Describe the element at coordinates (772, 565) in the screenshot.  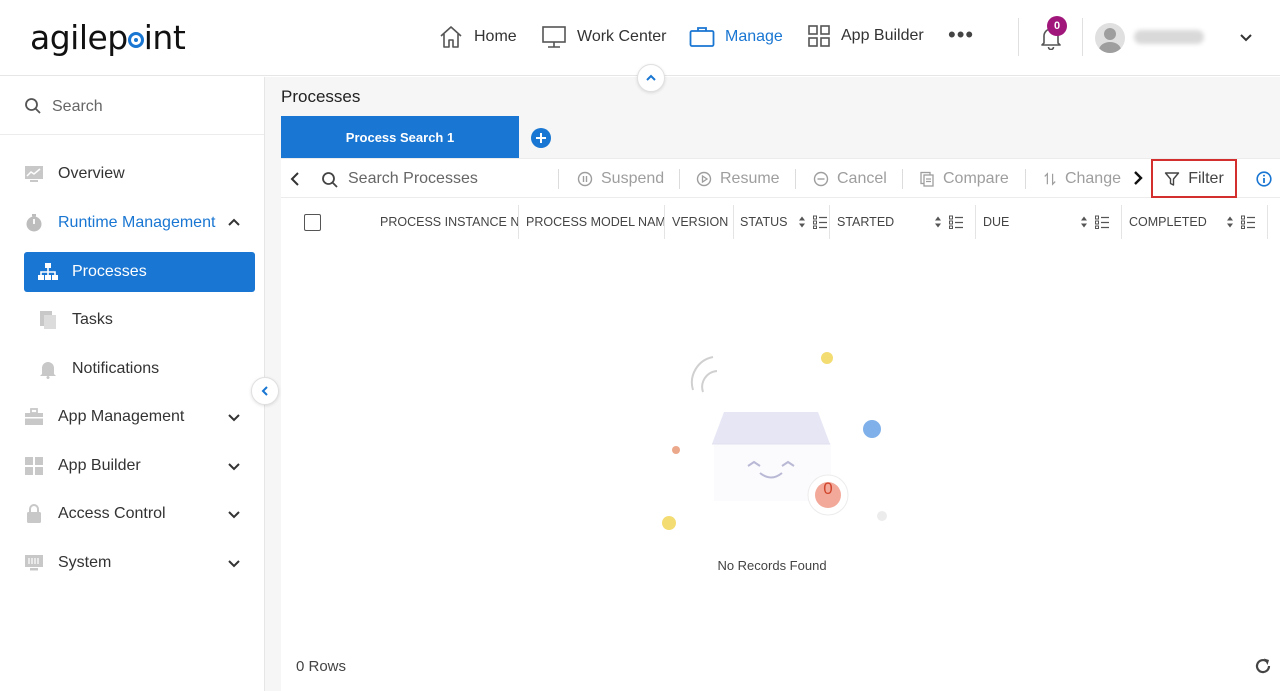
I see `empty-message: No Records Found` at that location.